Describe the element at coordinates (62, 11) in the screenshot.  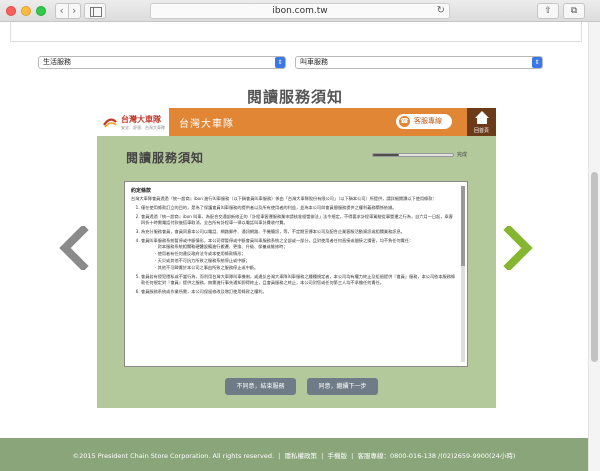
I see `back-icon: ‹` at that location.